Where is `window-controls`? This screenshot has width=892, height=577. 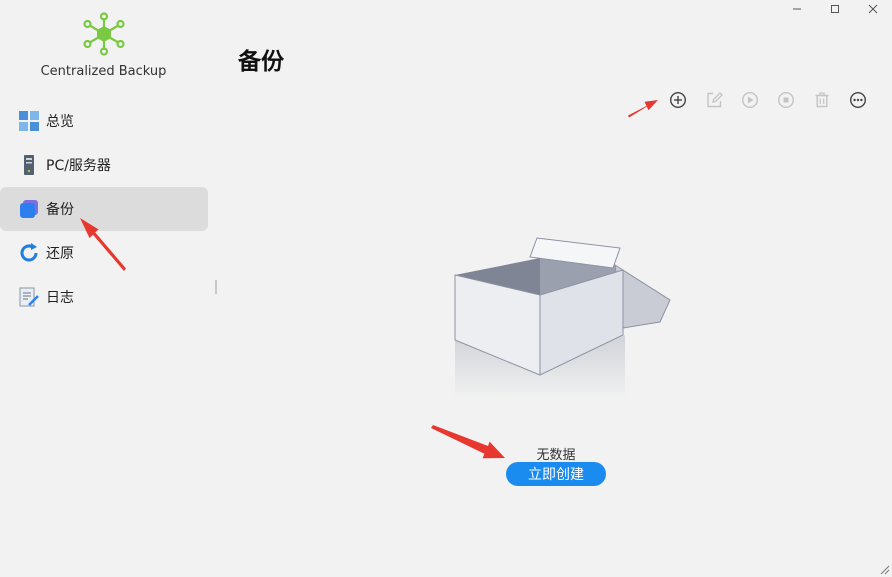 window-controls is located at coordinates (835, 9).